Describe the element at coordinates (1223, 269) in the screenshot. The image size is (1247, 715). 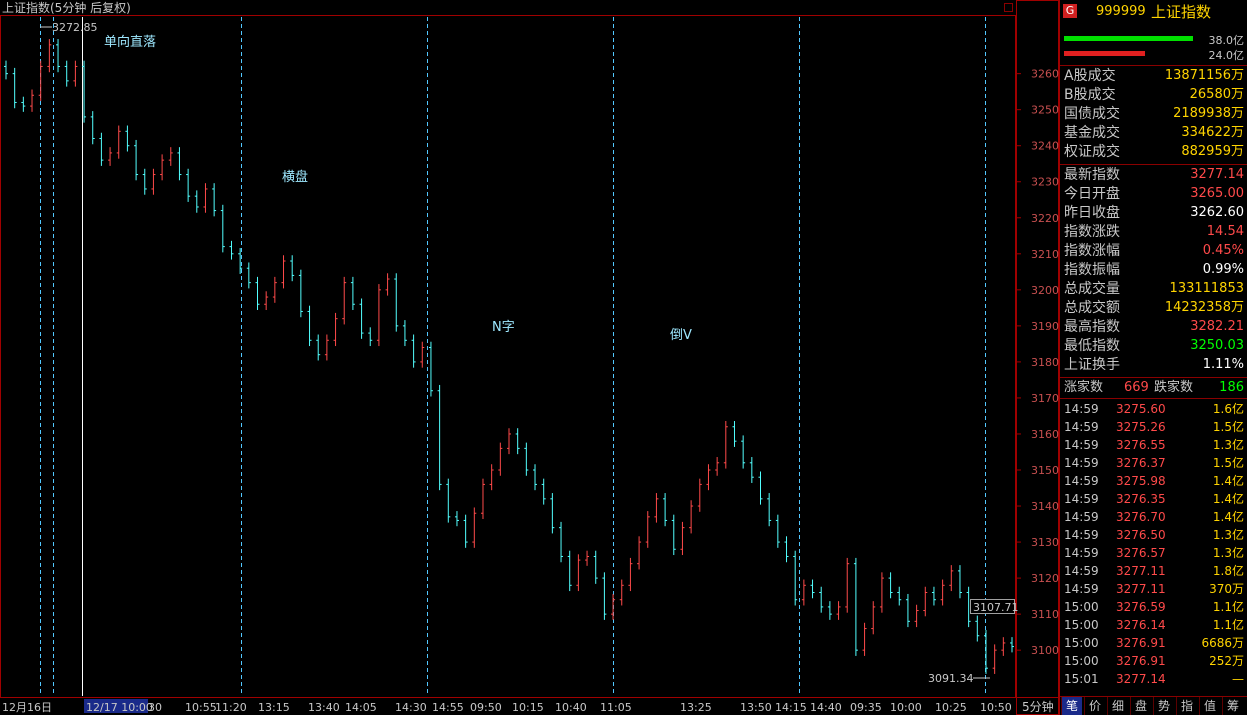
I see `stat-value: 0.99%` at that location.